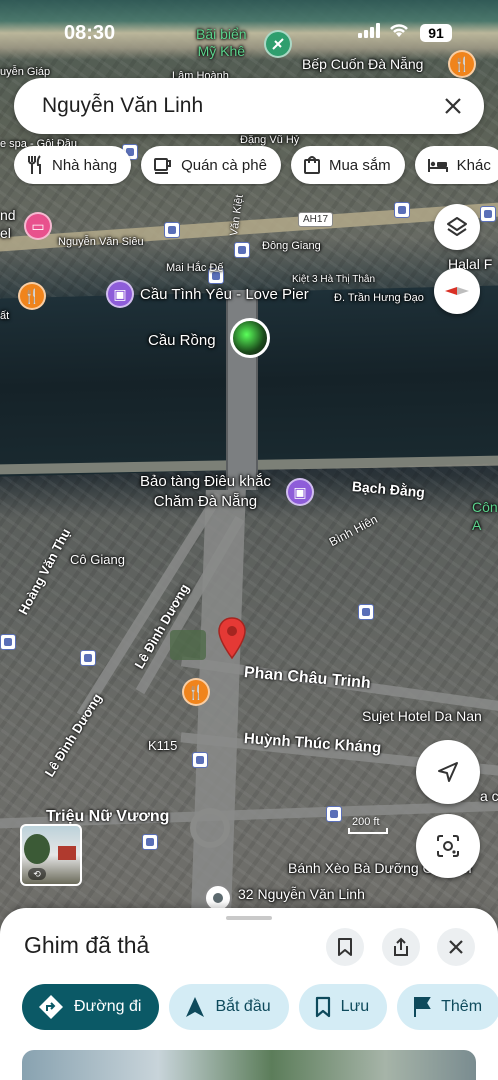  I want to click on chip-shopping: Mua sắm, so click(347, 165).